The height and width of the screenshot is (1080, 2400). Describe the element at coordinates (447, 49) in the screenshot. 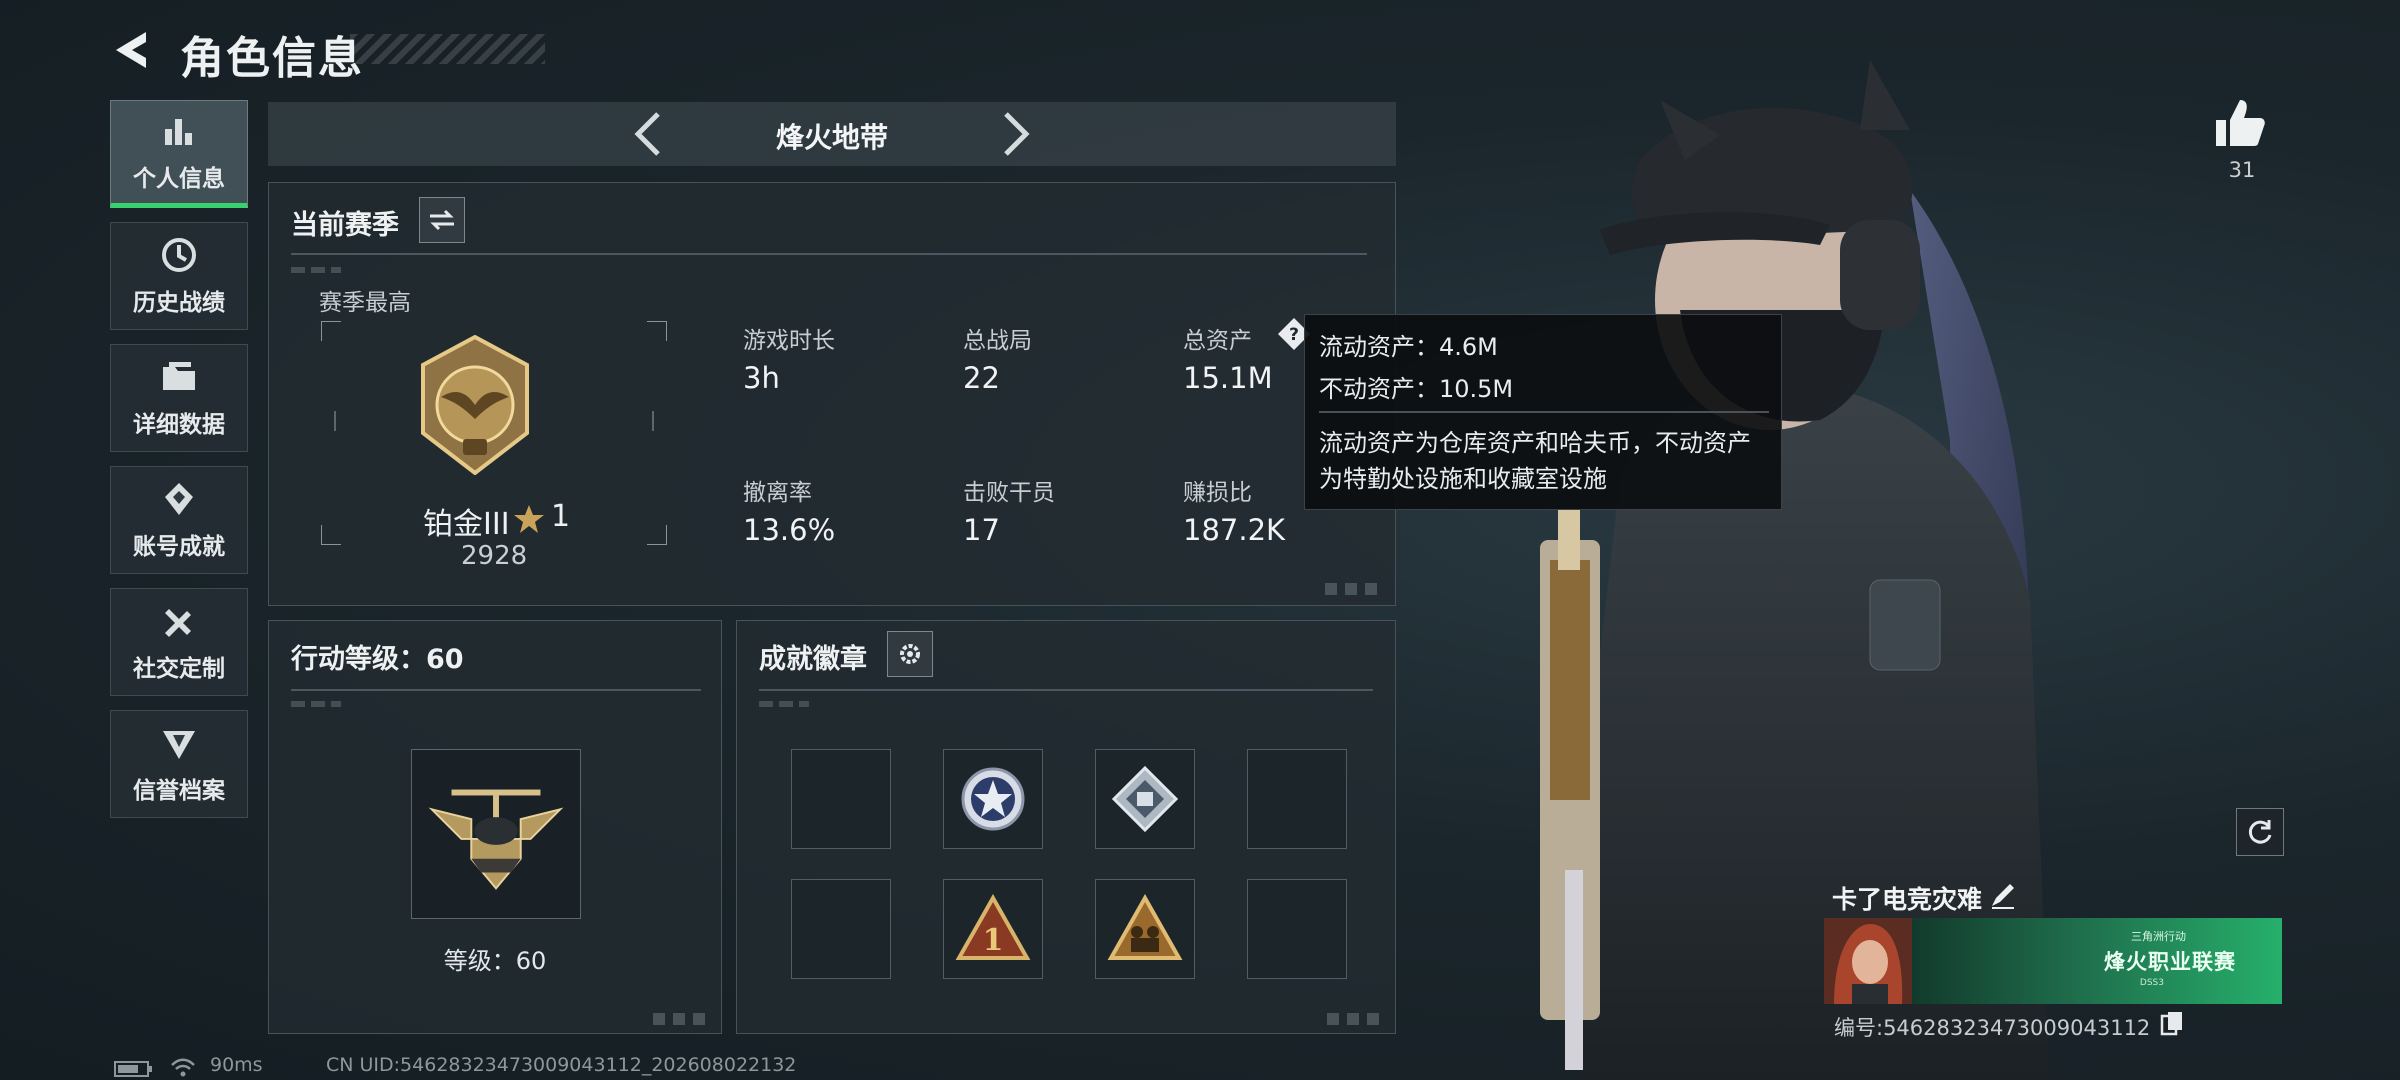

I see `title-decoration` at that location.